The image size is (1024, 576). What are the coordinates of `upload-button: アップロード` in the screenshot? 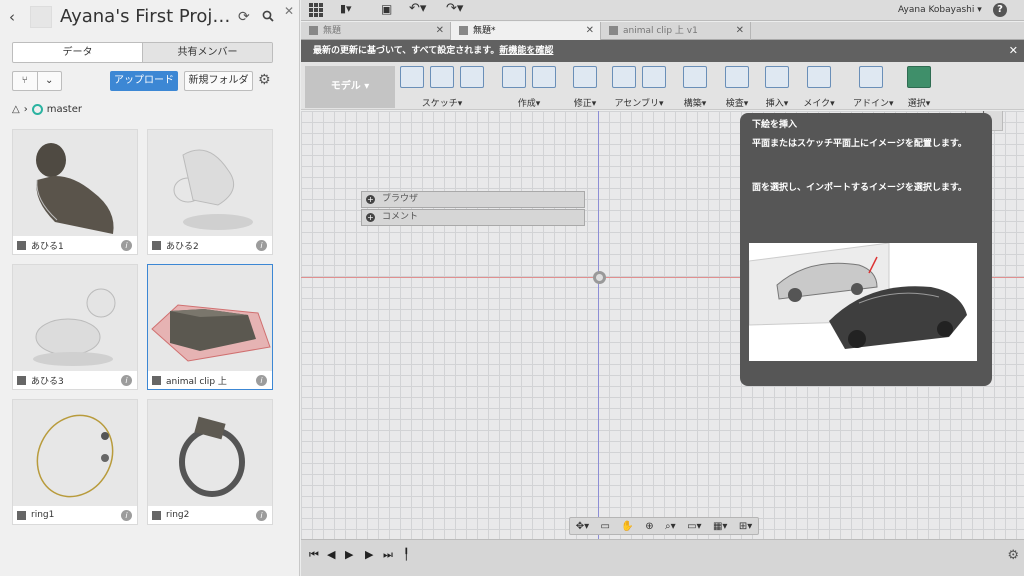 It's located at (144, 81).